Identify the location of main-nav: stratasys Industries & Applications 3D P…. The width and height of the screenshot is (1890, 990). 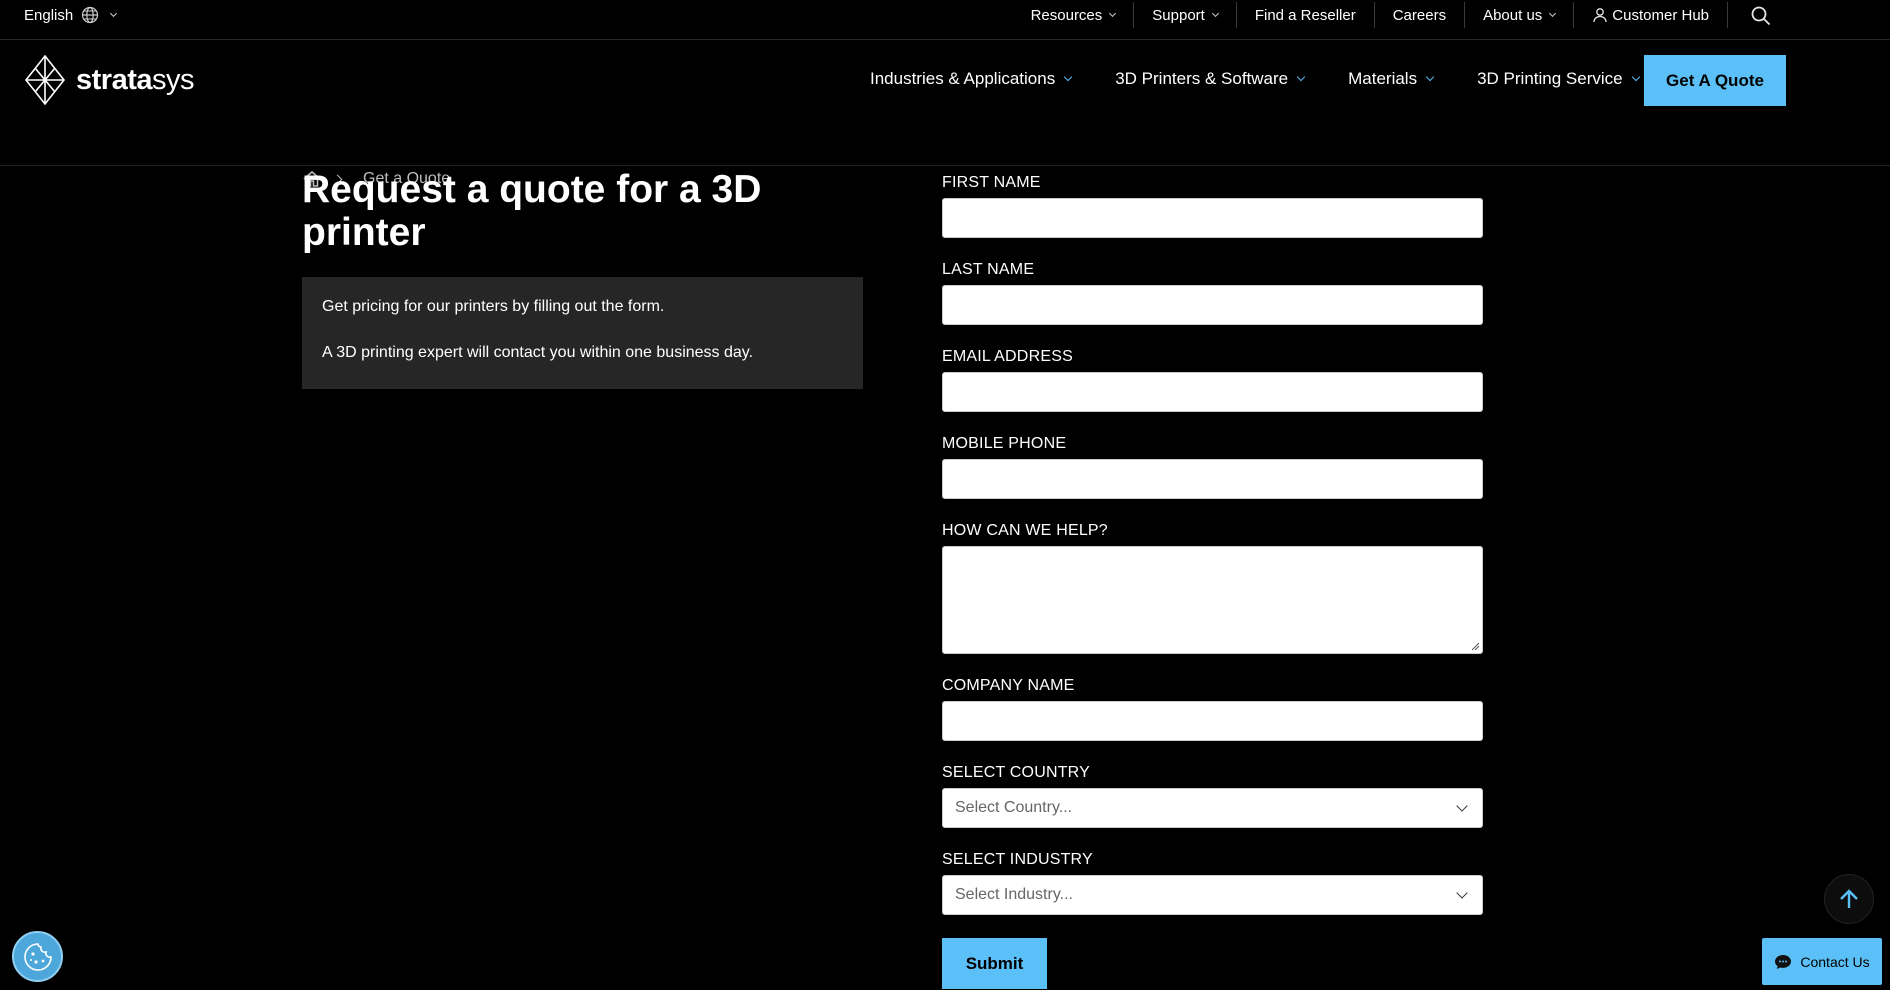
(945, 113).